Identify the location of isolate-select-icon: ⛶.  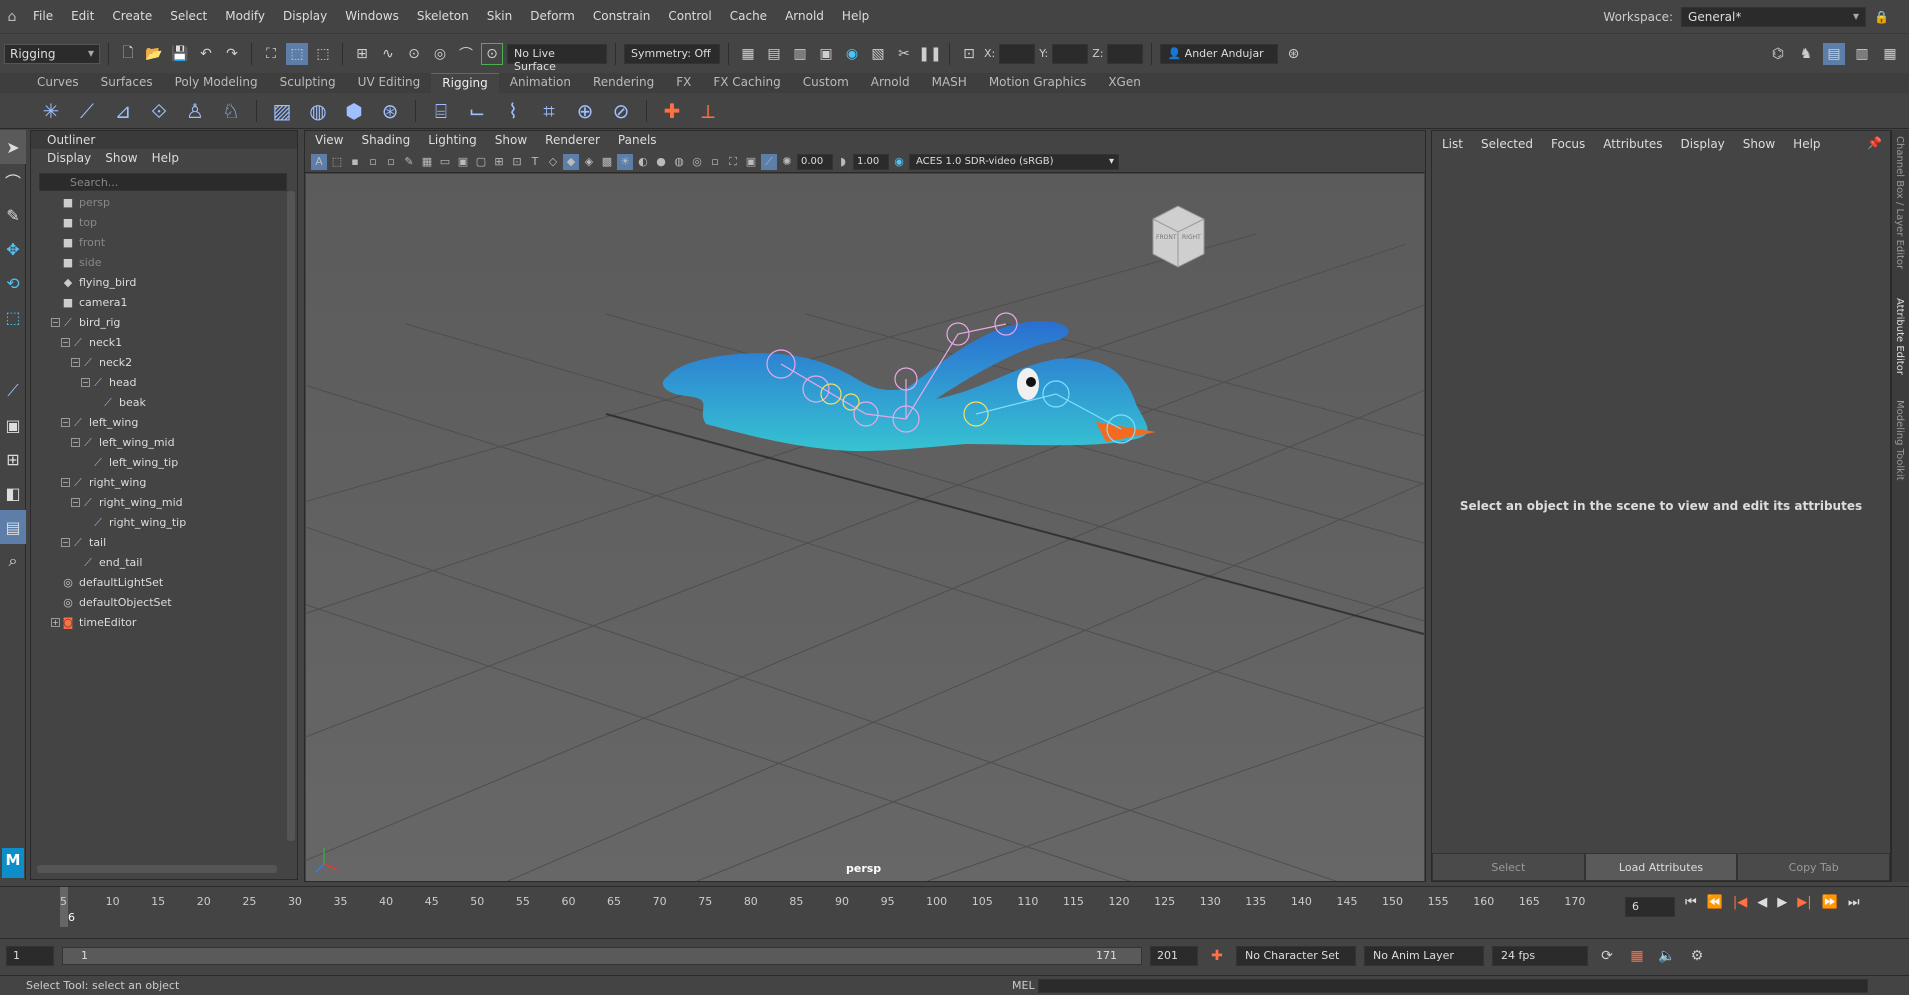
(733, 162).